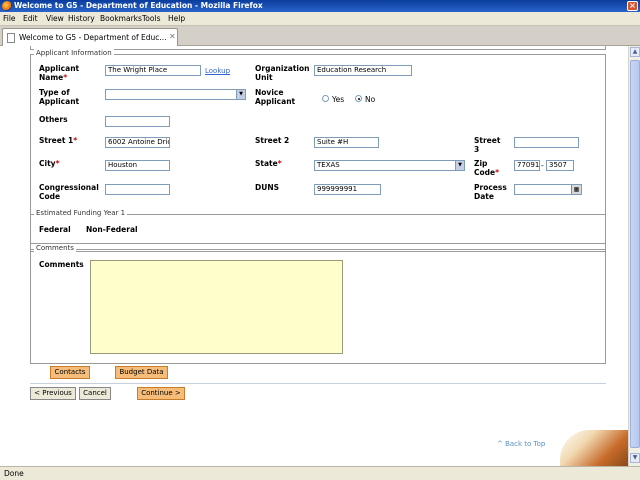  I want to click on applicant-info-legend: Applicant Information, so click(74, 53).